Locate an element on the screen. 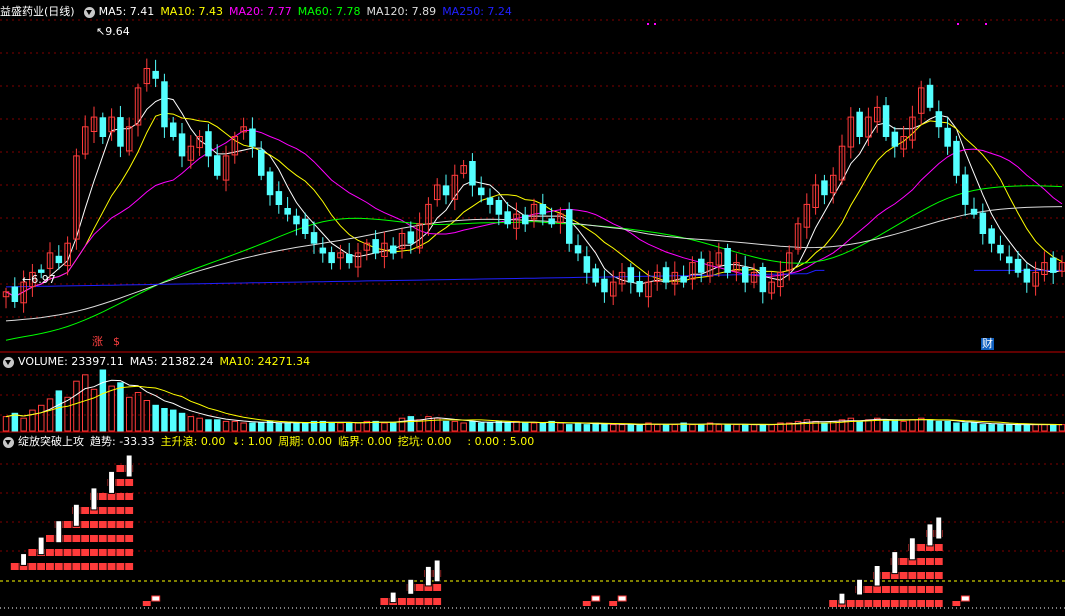  extra-label: : 0.00 : 5.00 is located at coordinates (501, 441).